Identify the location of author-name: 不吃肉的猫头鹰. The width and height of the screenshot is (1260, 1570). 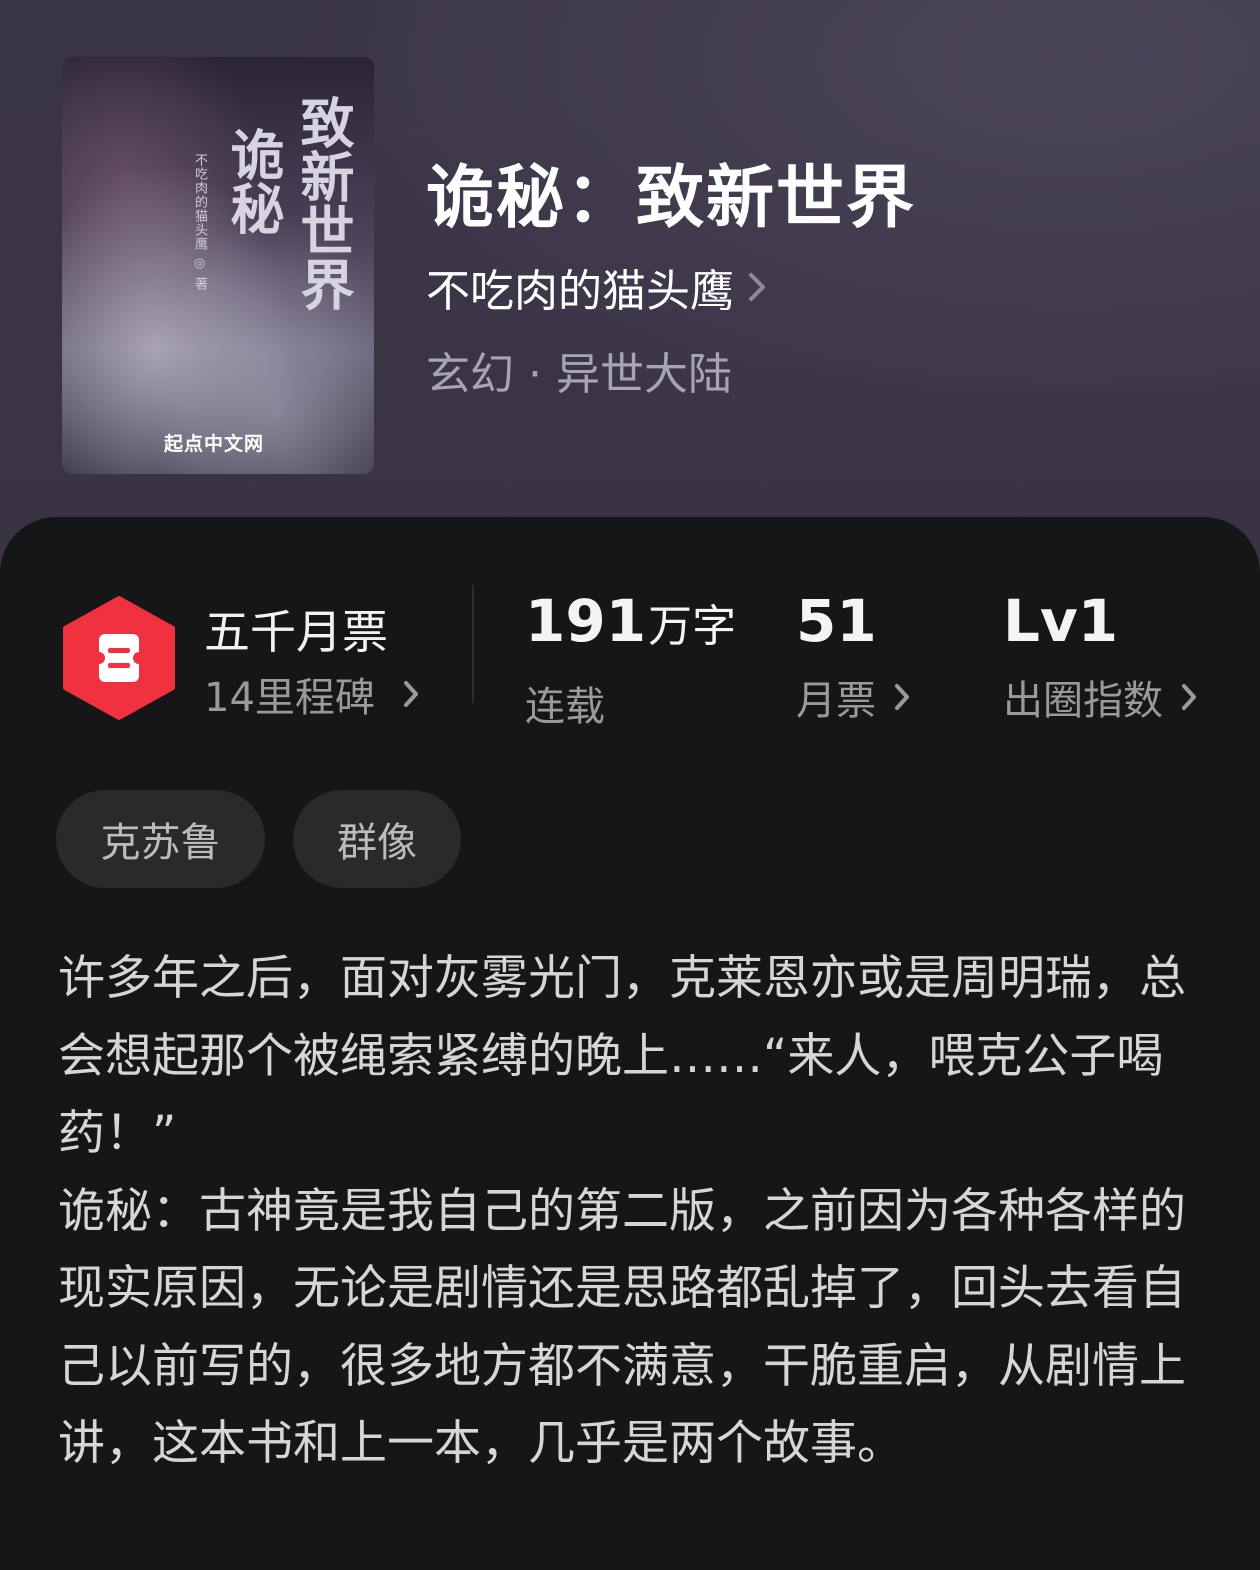
(580, 291).